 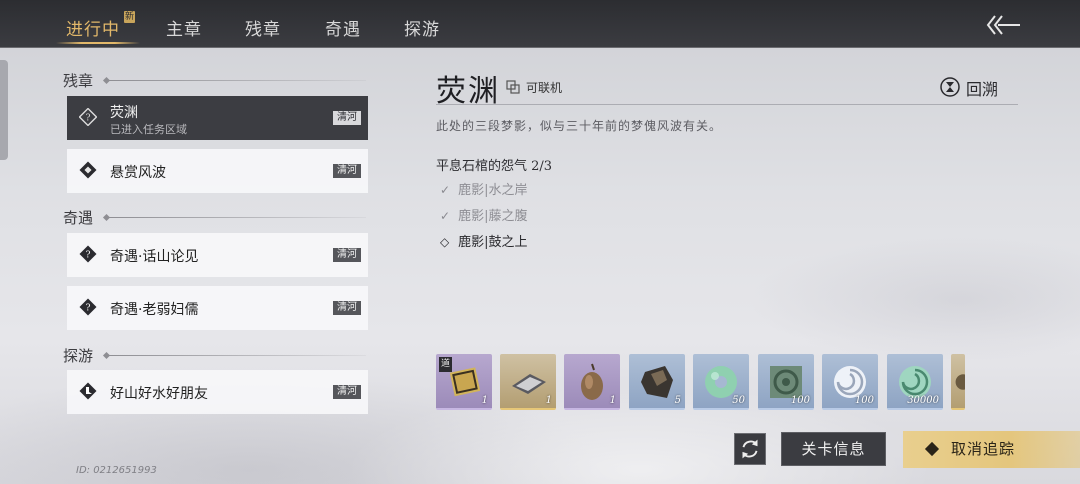 What do you see at coordinates (88, 170) in the screenshot?
I see `bounty-quest-icon` at bounding box center [88, 170].